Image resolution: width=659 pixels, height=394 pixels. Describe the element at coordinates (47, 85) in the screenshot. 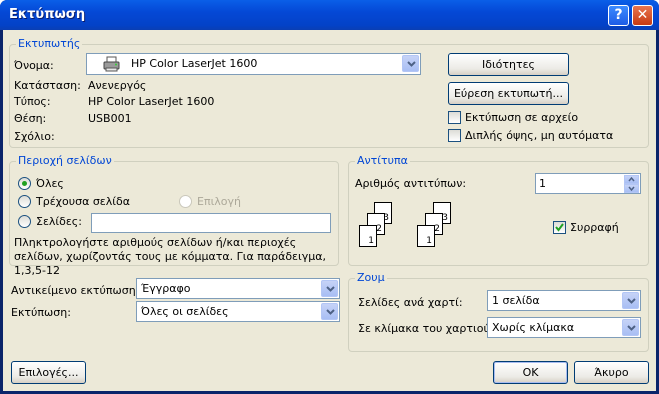

I see `printer-status-label: Κατάσταση:` at that location.